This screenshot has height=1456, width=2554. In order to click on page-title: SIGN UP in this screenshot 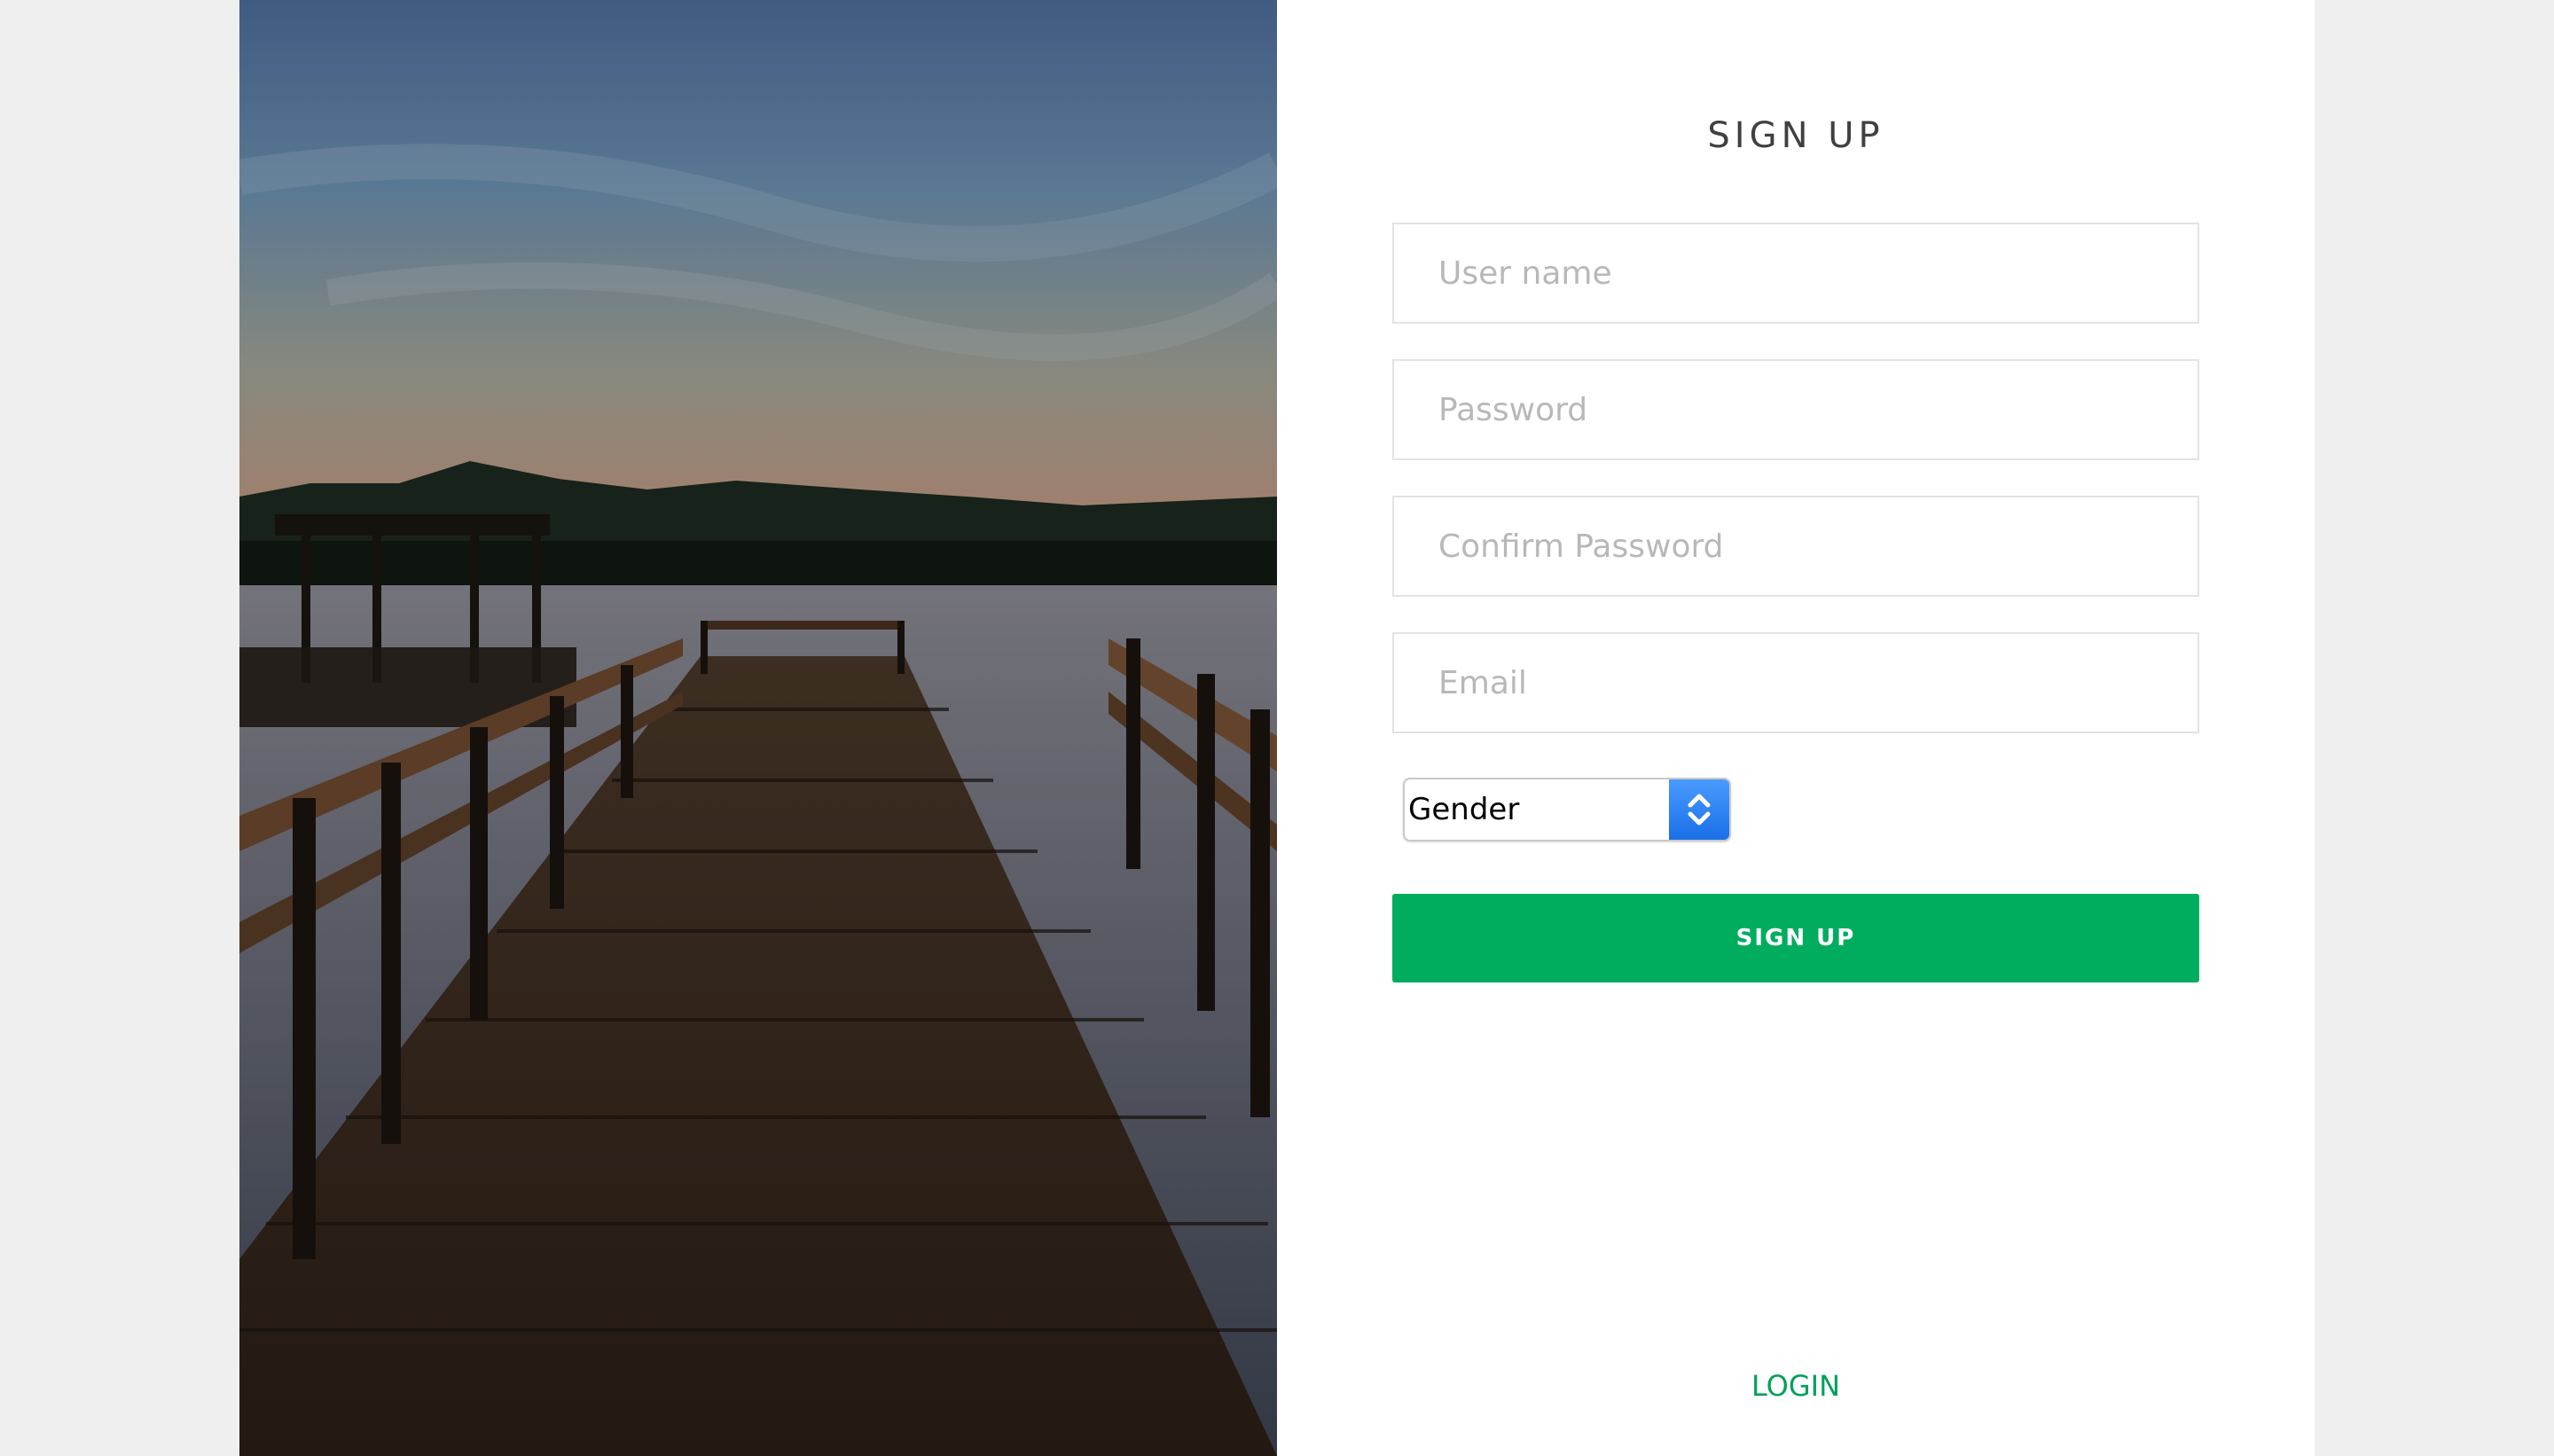, I will do `click(1795, 135)`.